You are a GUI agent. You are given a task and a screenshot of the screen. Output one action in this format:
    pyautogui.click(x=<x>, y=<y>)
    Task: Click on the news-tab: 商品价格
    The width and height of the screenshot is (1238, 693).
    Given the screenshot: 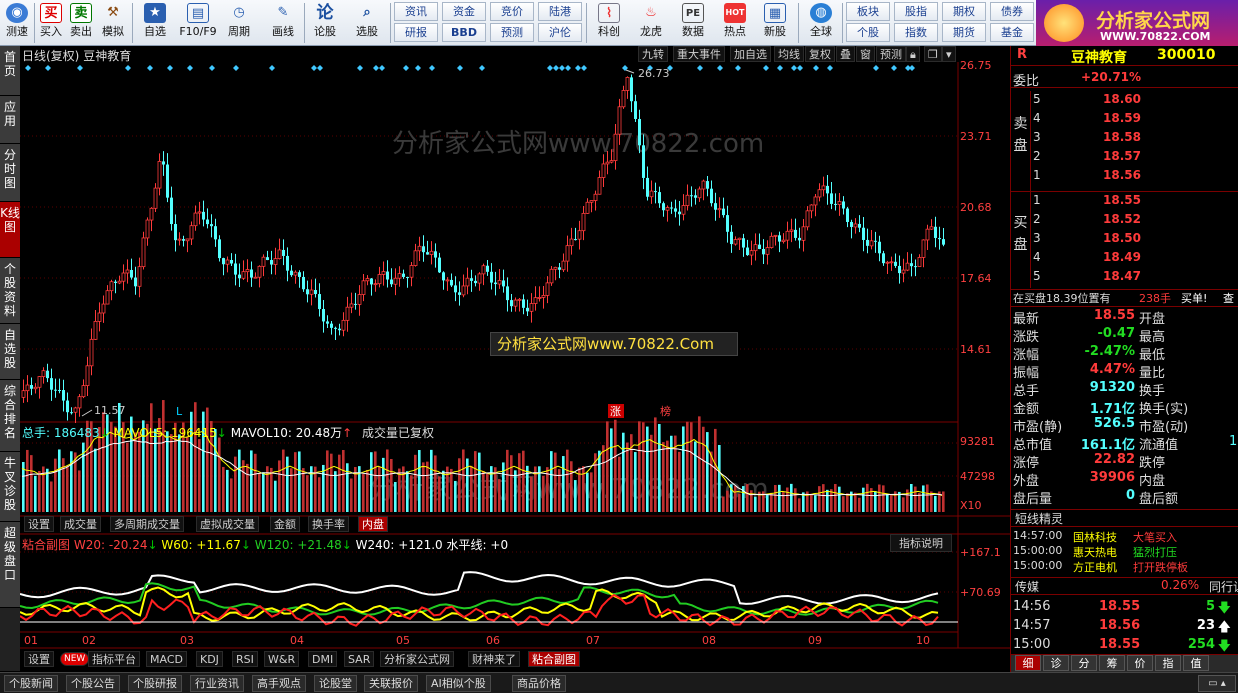 What is the action you would take?
    pyautogui.click(x=539, y=683)
    